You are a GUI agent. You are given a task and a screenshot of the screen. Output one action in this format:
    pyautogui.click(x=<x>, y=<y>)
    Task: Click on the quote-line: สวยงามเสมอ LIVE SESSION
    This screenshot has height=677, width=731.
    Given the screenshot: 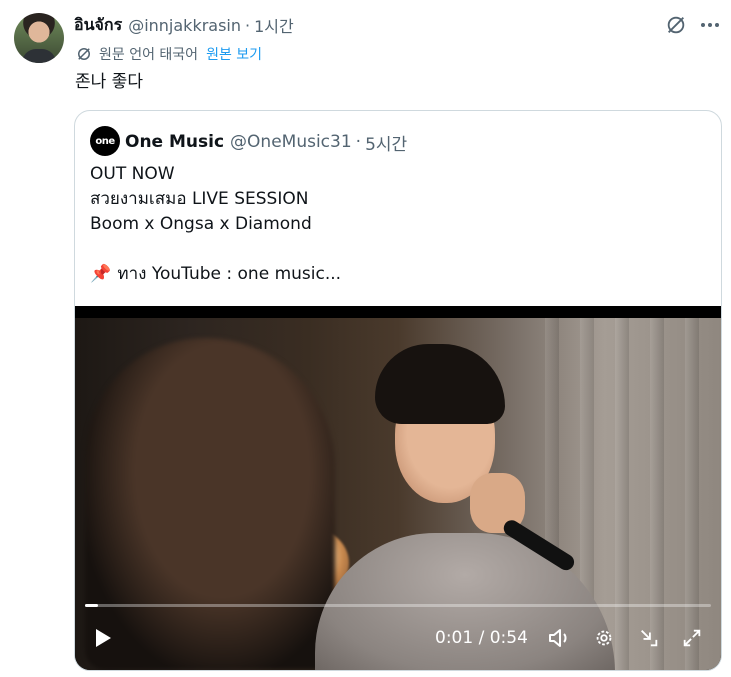 What is the action you would take?
    pyautogui.click(x=199, y=199)
    